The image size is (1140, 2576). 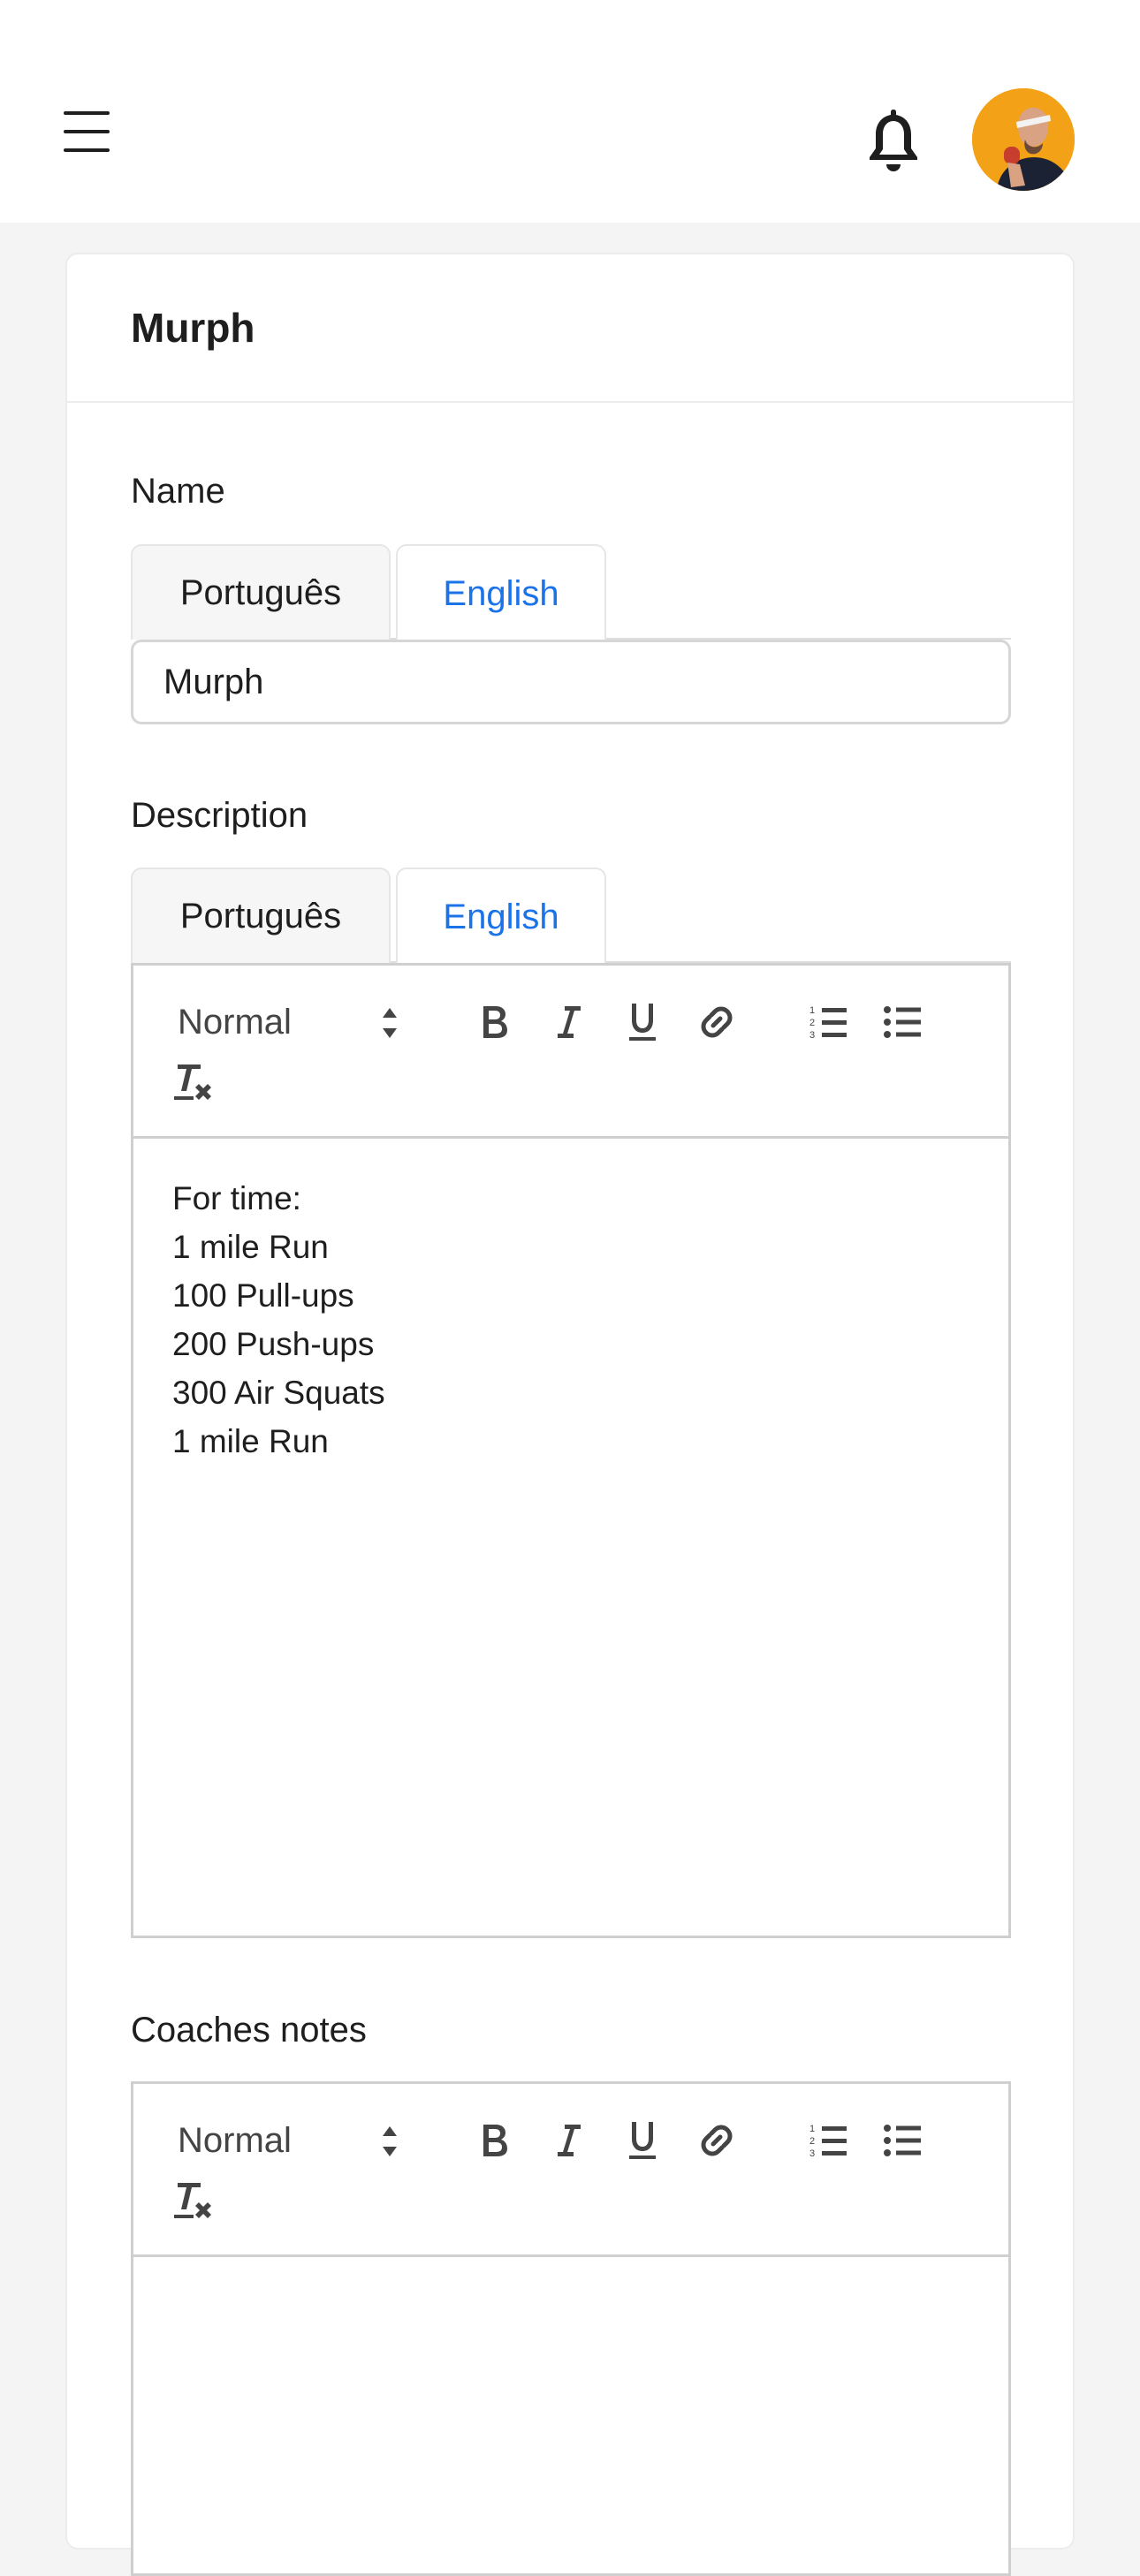 I want to click on hamburger-menu-icon, so click(x=87, y=131).